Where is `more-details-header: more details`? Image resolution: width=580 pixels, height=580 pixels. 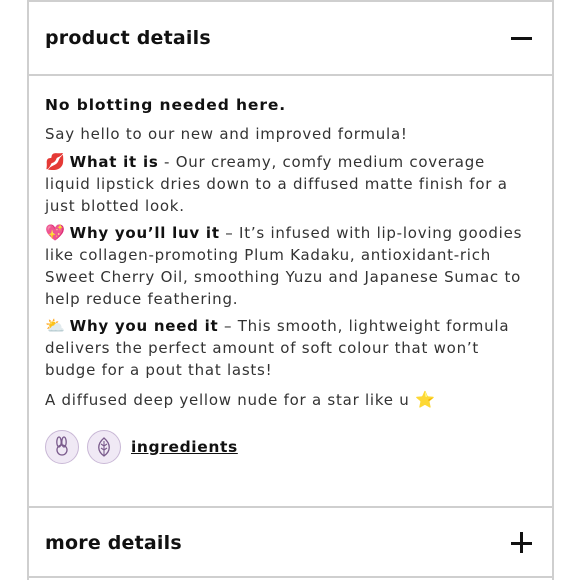
more-details-header: more details is located at coordinates (290, 543).